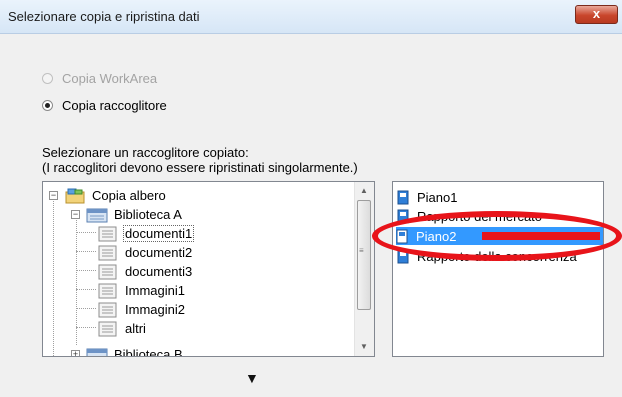  I want to click on down-arrow-icon: ▼, so click(252, 378).